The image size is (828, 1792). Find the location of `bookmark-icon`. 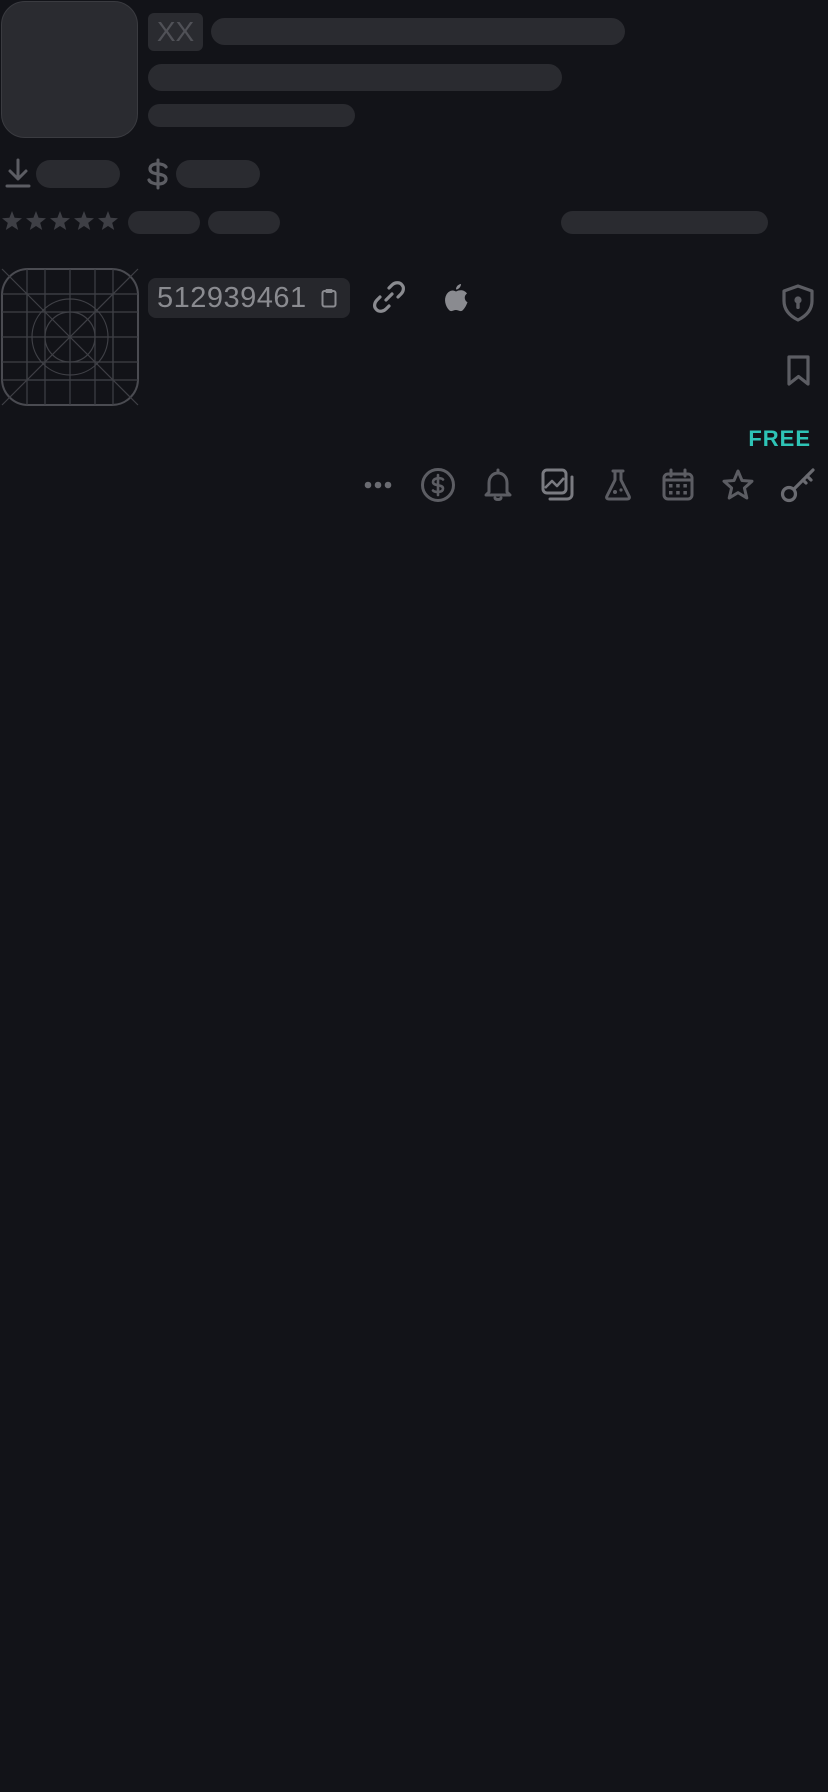

bookmark-icon is located at coordinates (798, 370).